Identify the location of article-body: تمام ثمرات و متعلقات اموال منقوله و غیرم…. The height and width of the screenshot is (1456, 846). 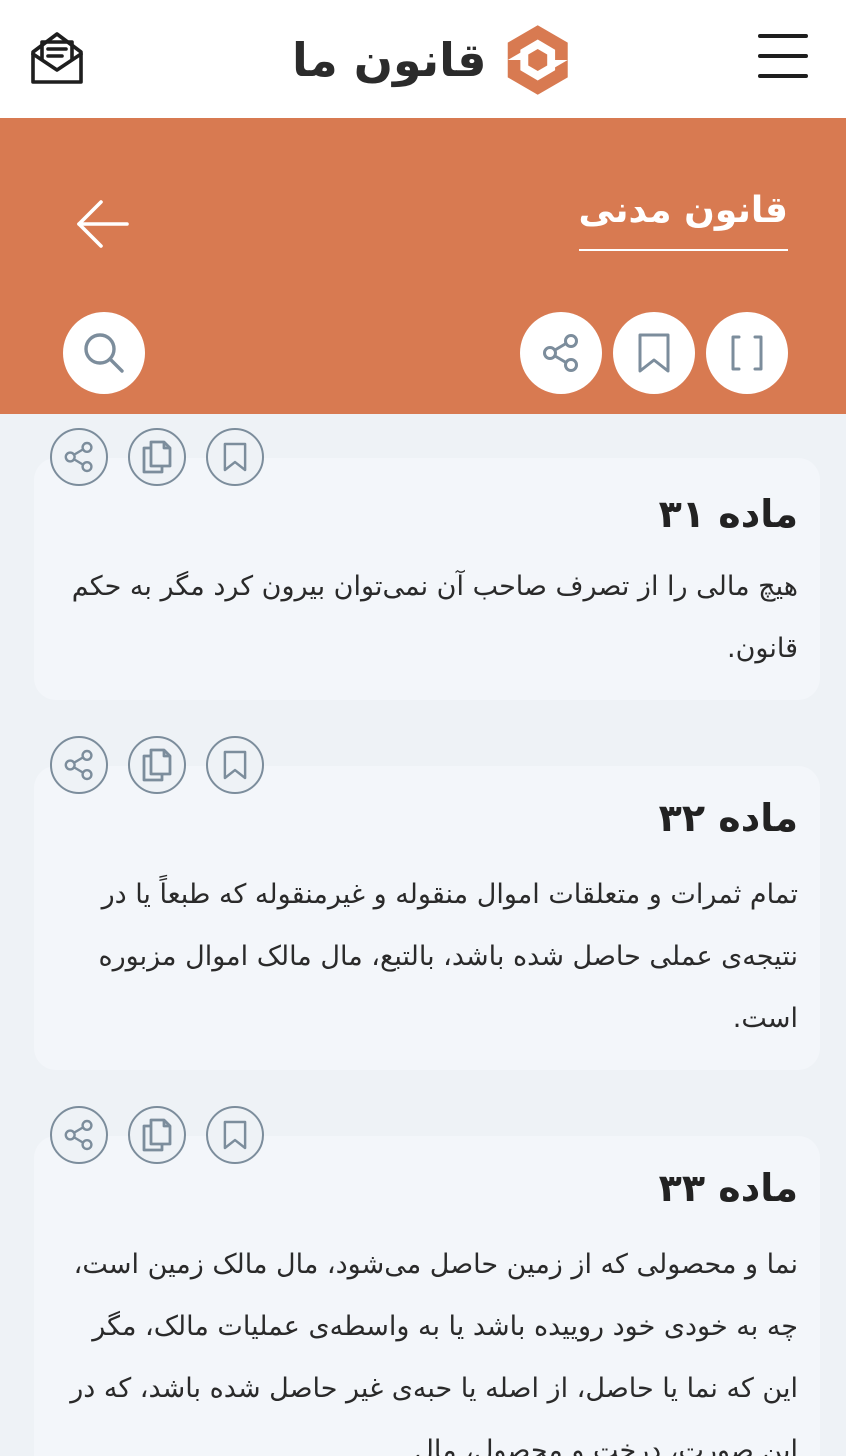
(448, 956).